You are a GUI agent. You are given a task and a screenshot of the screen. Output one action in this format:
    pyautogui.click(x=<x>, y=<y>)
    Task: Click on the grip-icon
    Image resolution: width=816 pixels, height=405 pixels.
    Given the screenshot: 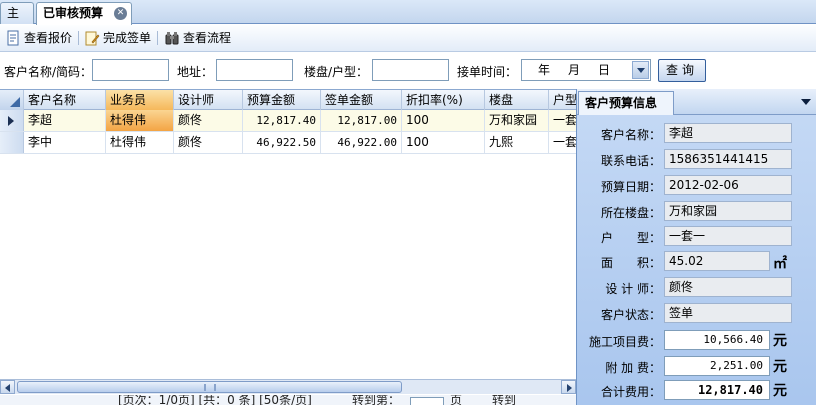 What is the action you would take?
    pyautogui.click(x=210, y=387)
    